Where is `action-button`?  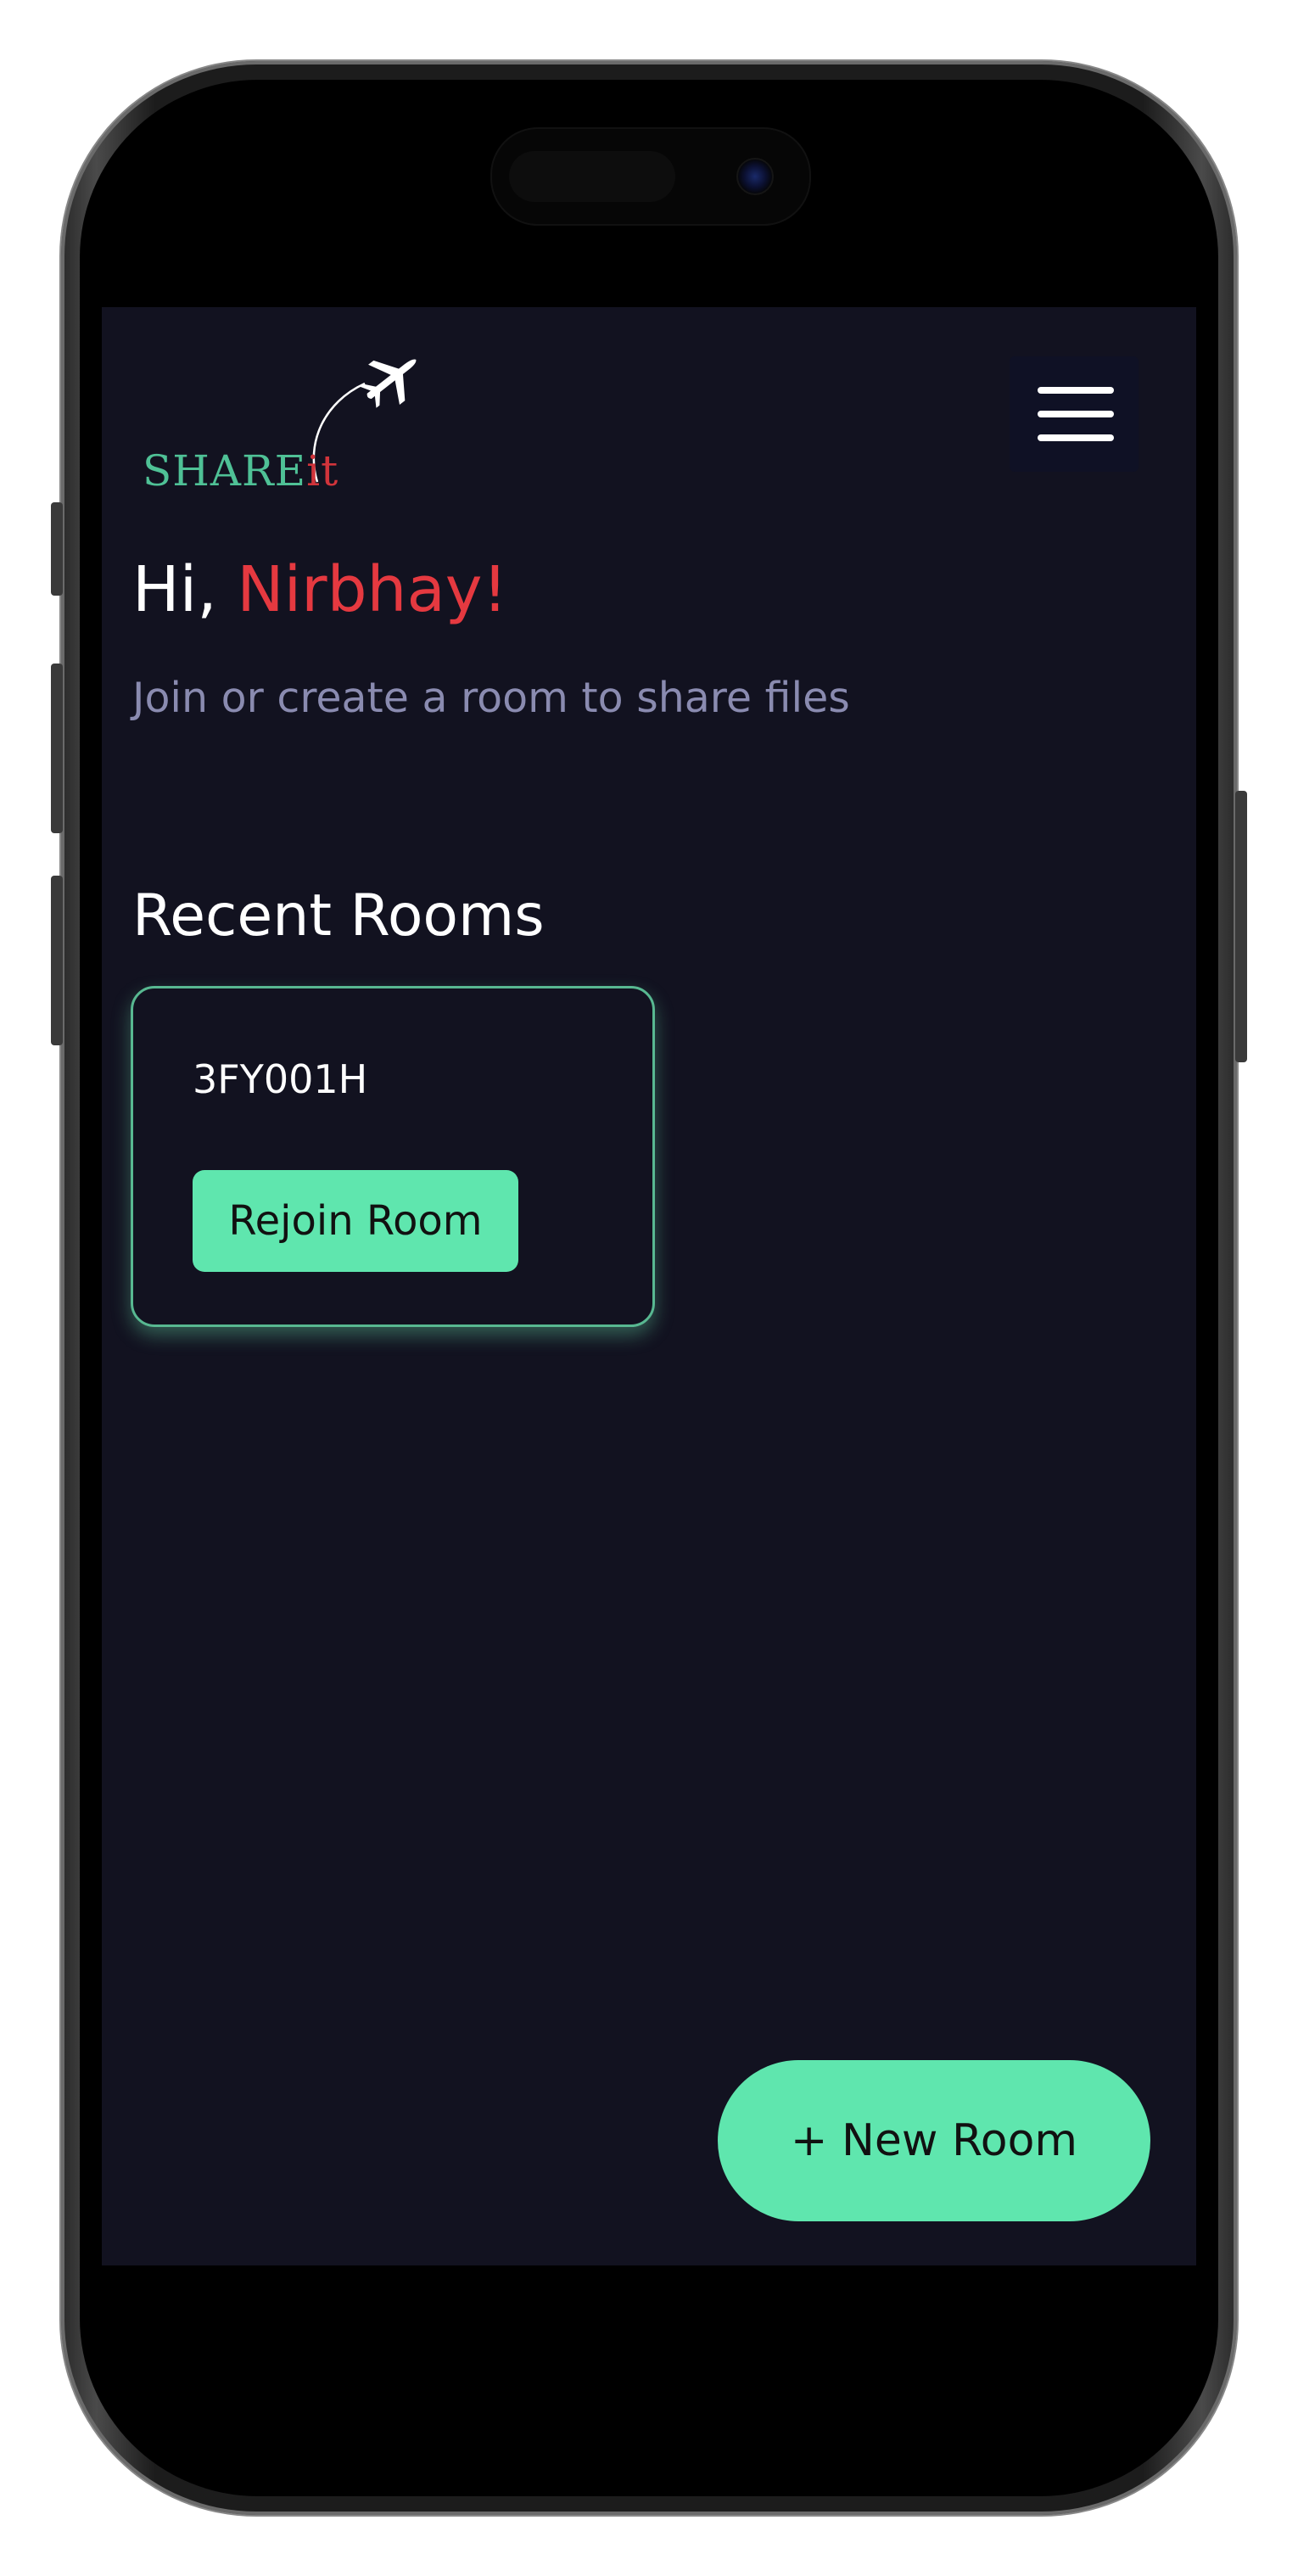
action-button is located at coordinates (57, 549).